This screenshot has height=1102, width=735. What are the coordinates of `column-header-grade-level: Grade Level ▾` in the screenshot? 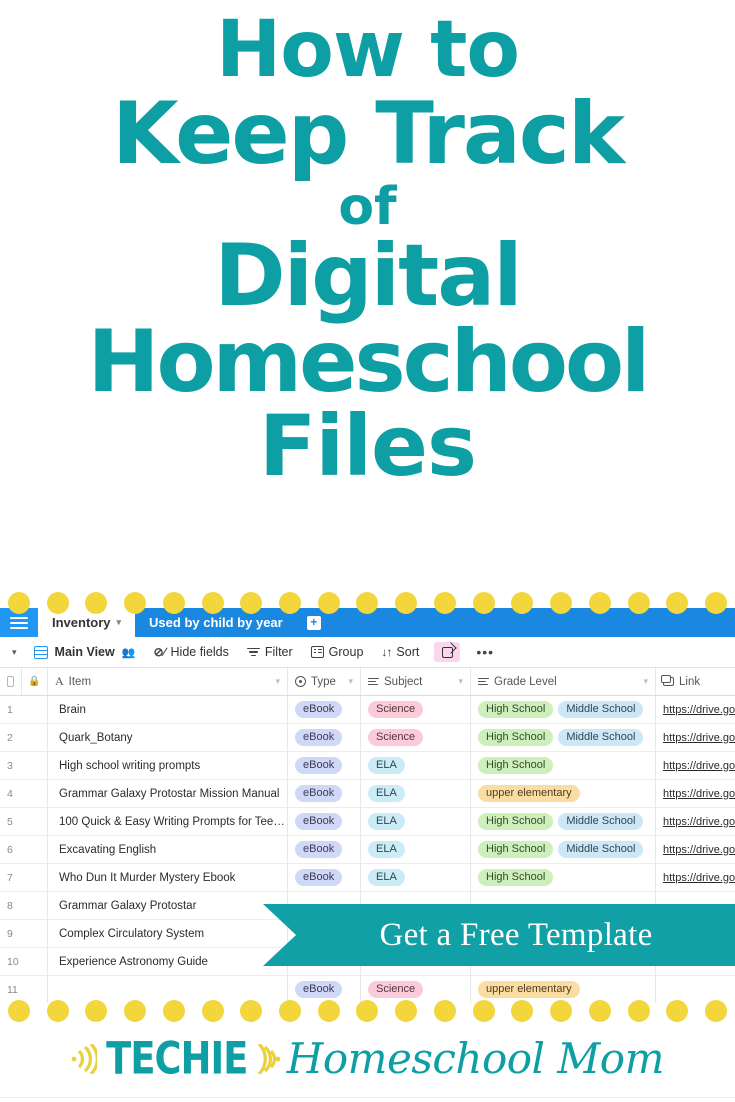 It's located at (563, 681).